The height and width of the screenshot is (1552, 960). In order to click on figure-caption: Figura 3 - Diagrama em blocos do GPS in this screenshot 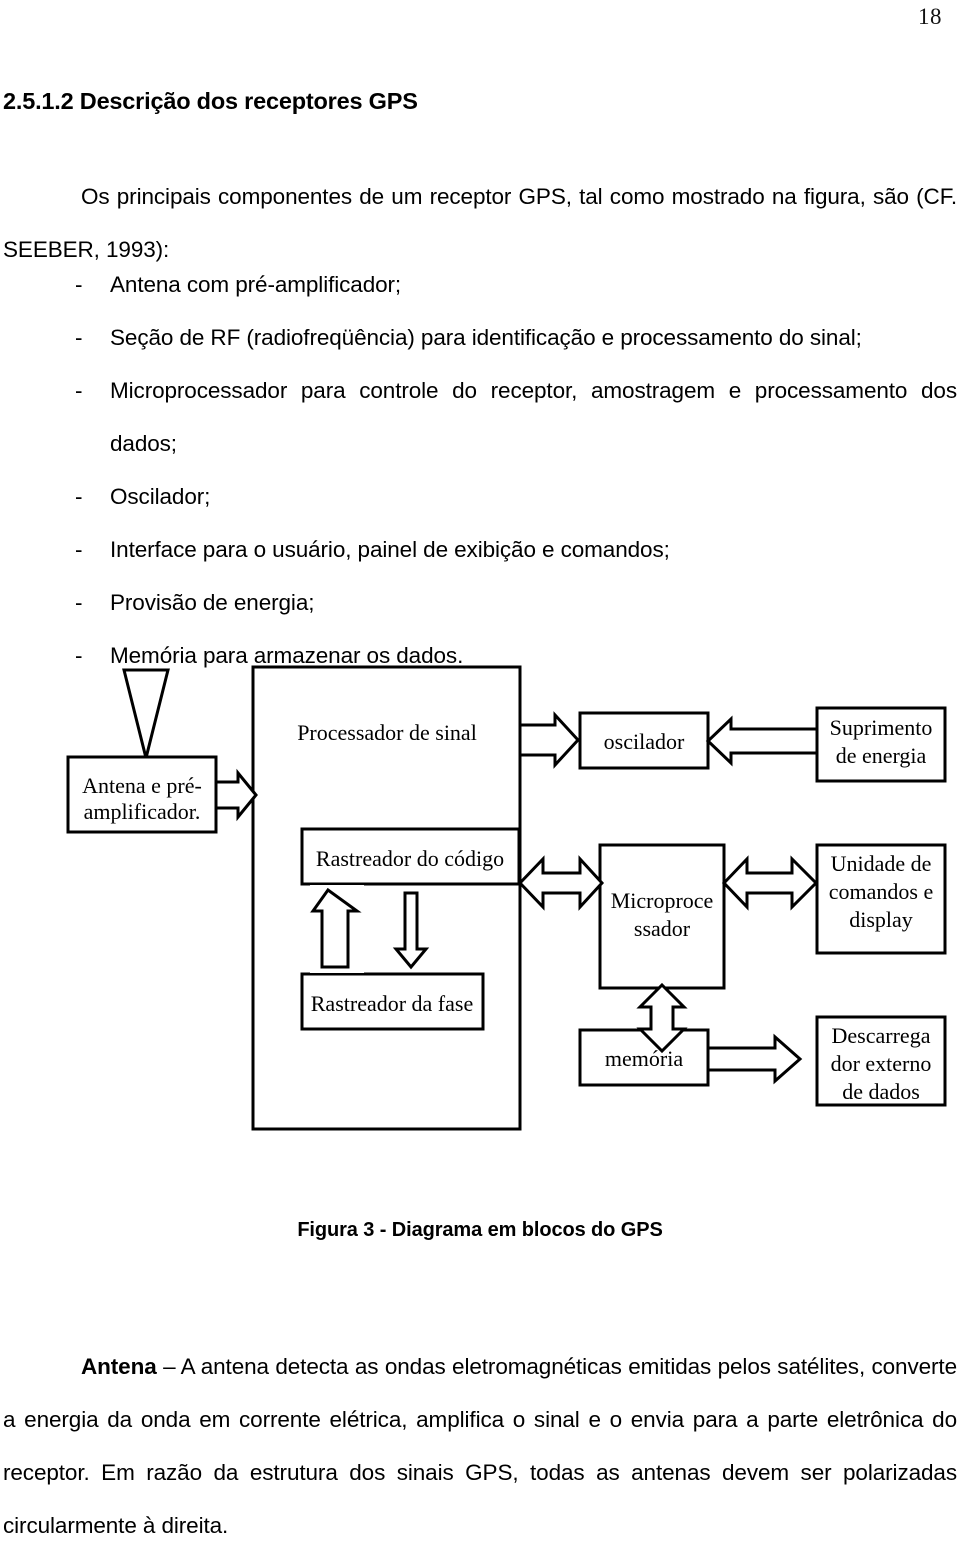, I will do `click(480, 1230)`.